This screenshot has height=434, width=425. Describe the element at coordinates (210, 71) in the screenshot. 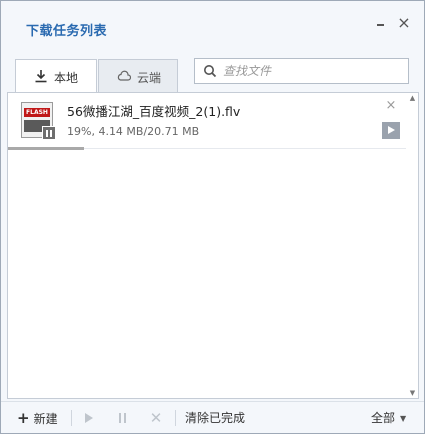

I see `search-icon` at that location.